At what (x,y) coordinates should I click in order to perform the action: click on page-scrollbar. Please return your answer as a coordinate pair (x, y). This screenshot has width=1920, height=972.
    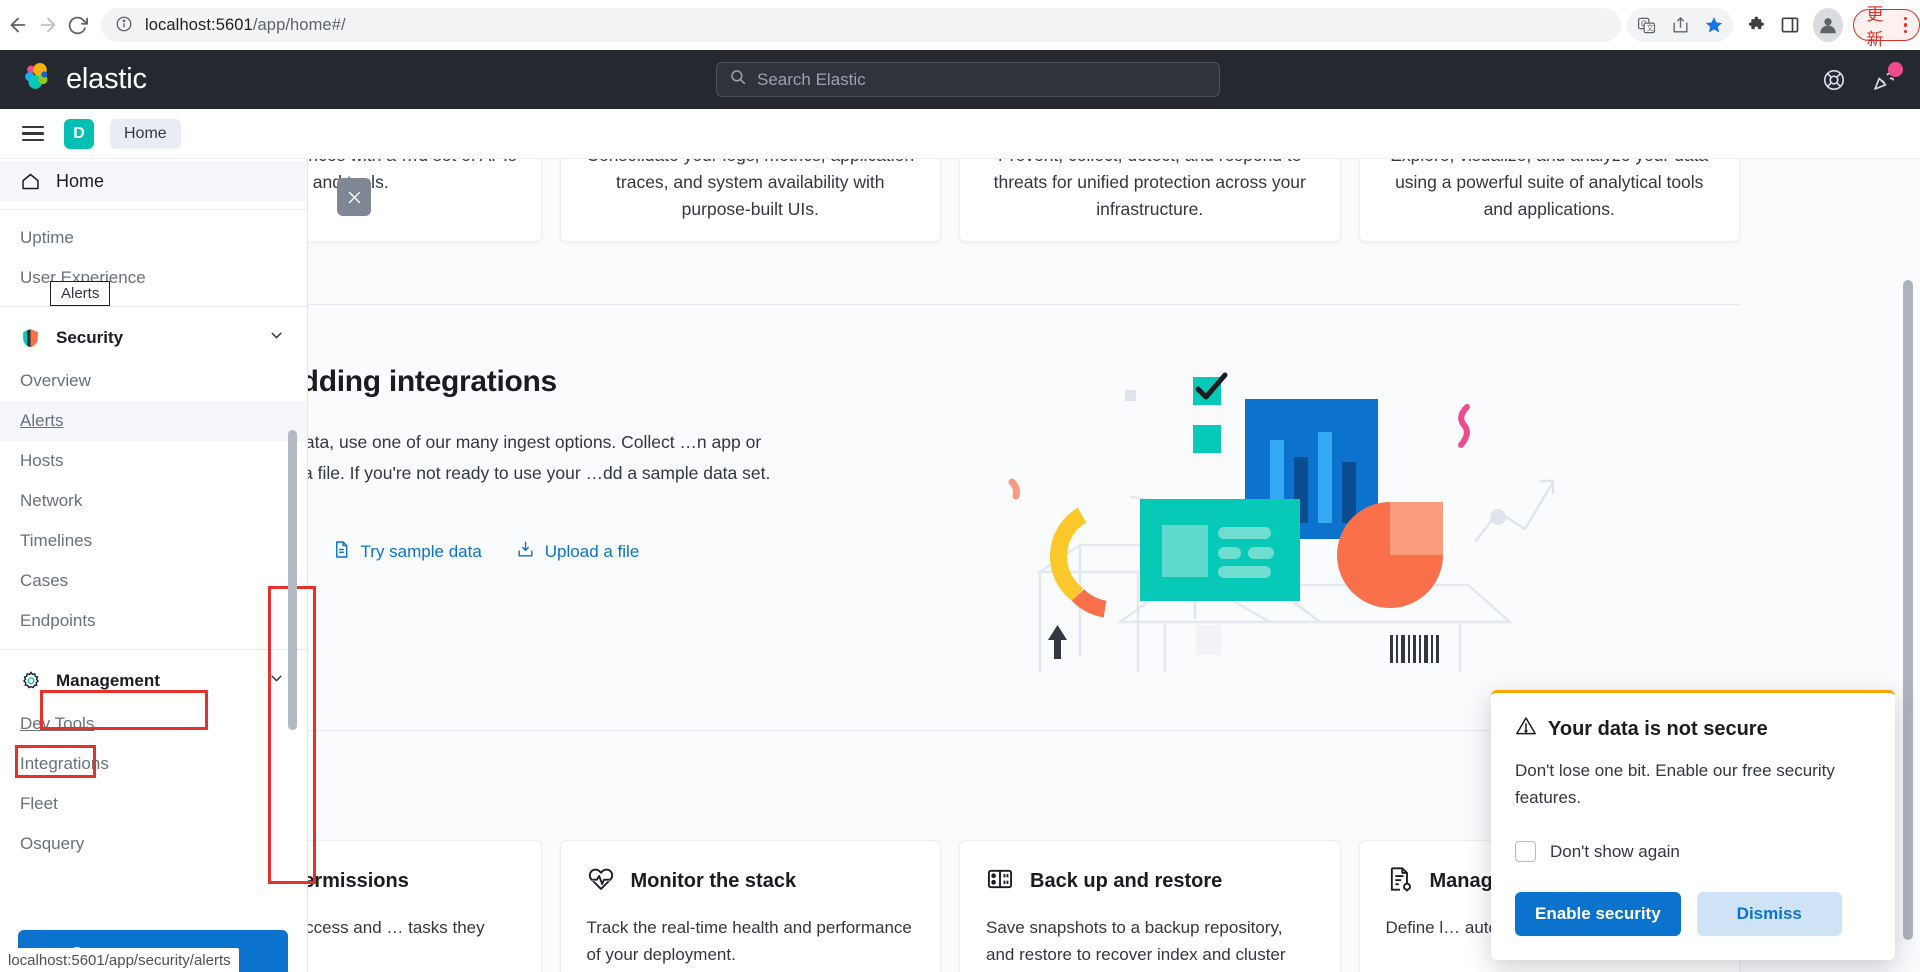
    Looking at the image, I should click on (1908, 610).